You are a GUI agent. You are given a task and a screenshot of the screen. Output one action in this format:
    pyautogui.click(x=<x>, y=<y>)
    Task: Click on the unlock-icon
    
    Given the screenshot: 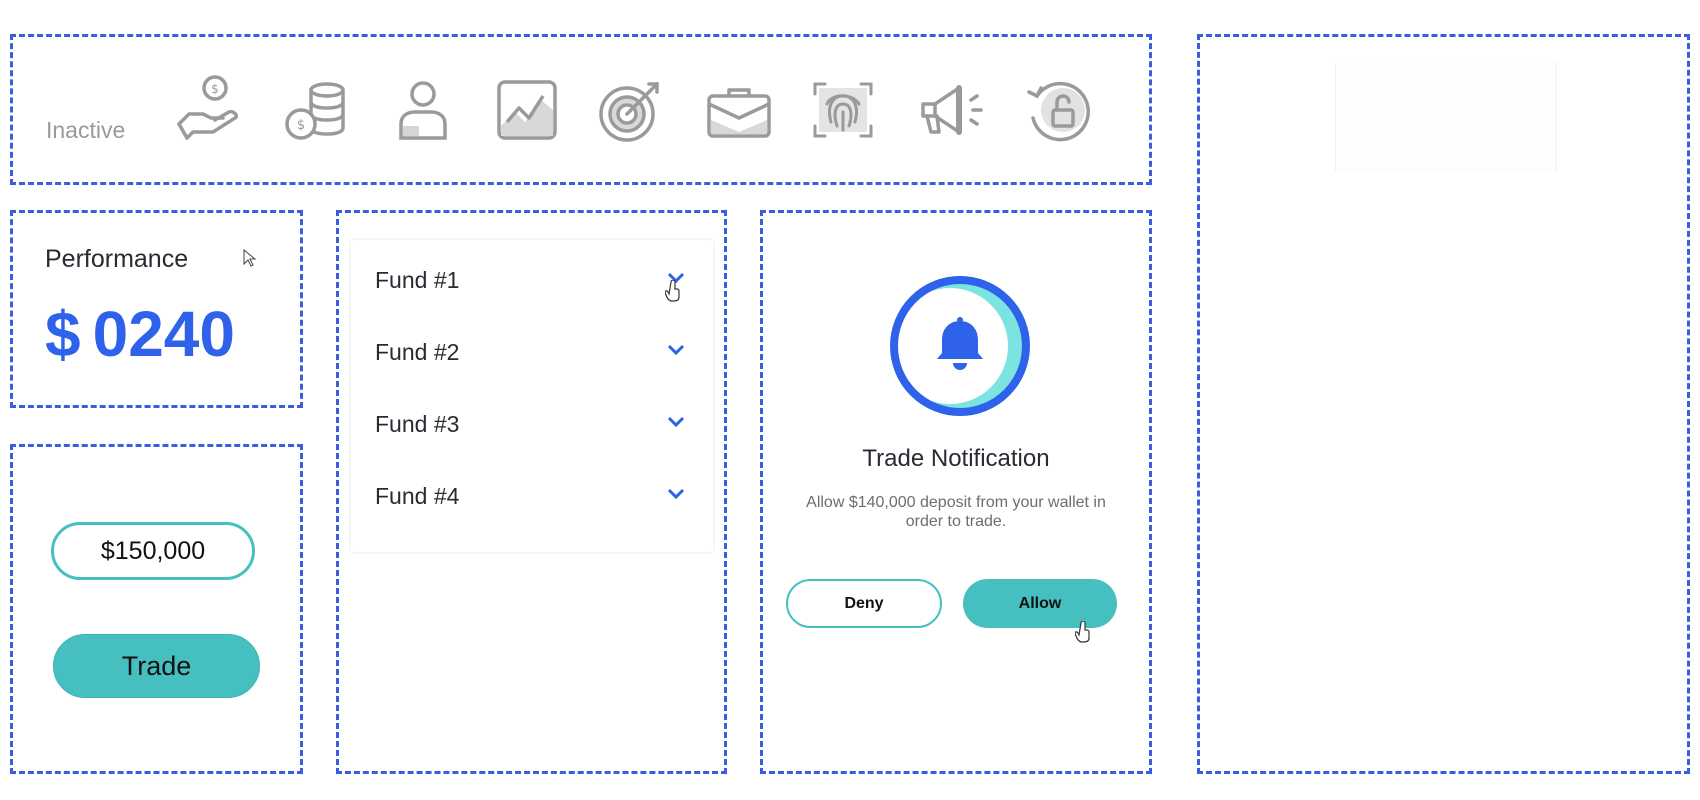 What is the action you would take?
    pyautogui.click(x=1059, y=110)
    